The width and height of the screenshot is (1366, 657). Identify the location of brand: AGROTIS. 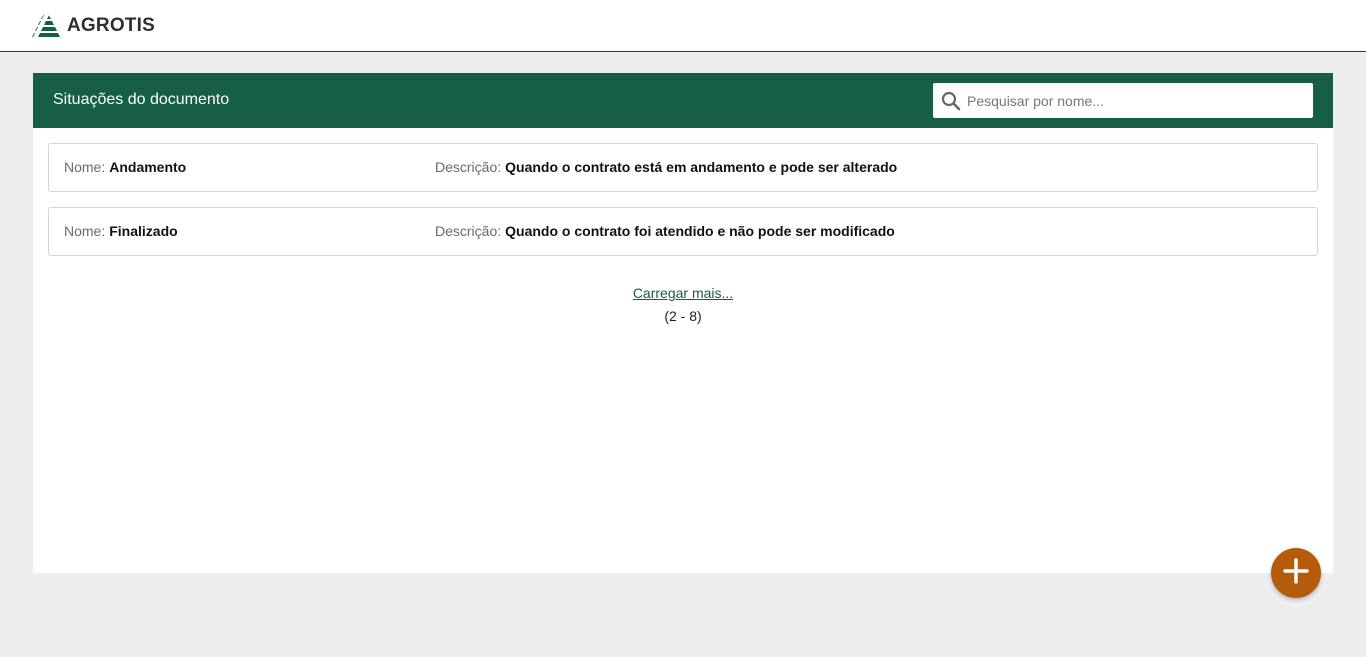
(92, 26).